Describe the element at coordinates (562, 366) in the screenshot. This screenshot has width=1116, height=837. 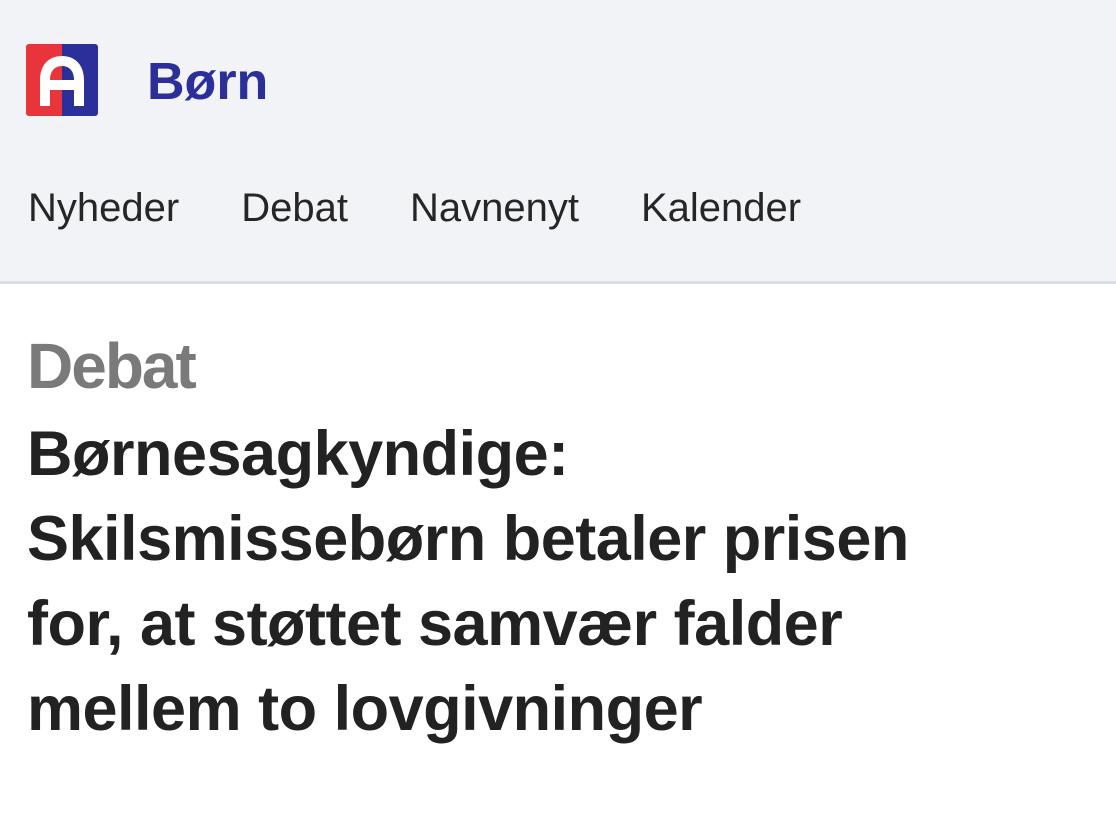
I see `article-kicker: Debat` at that location.